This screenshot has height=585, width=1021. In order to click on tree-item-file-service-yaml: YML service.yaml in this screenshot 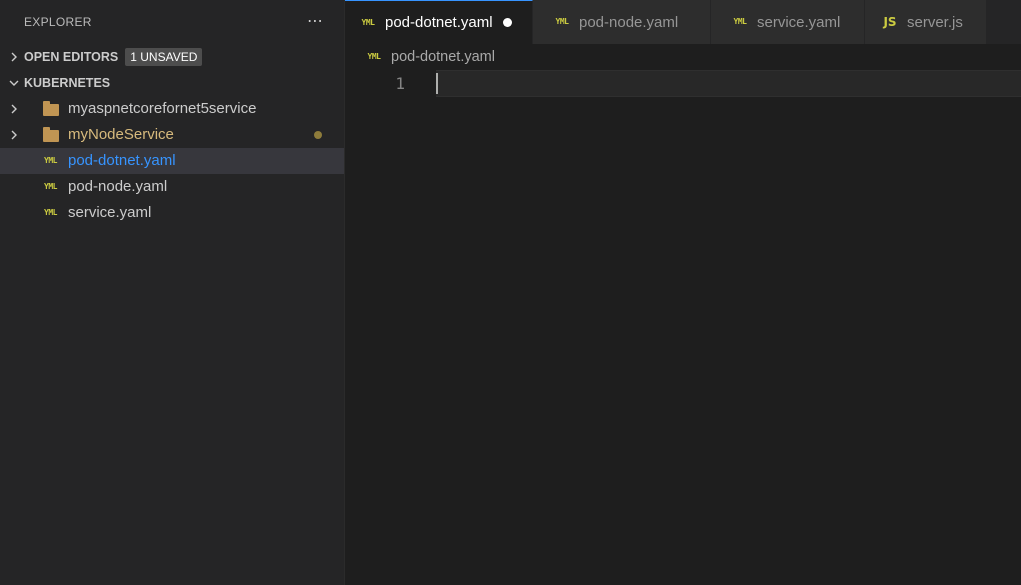, I will do `click(172, 213)`.